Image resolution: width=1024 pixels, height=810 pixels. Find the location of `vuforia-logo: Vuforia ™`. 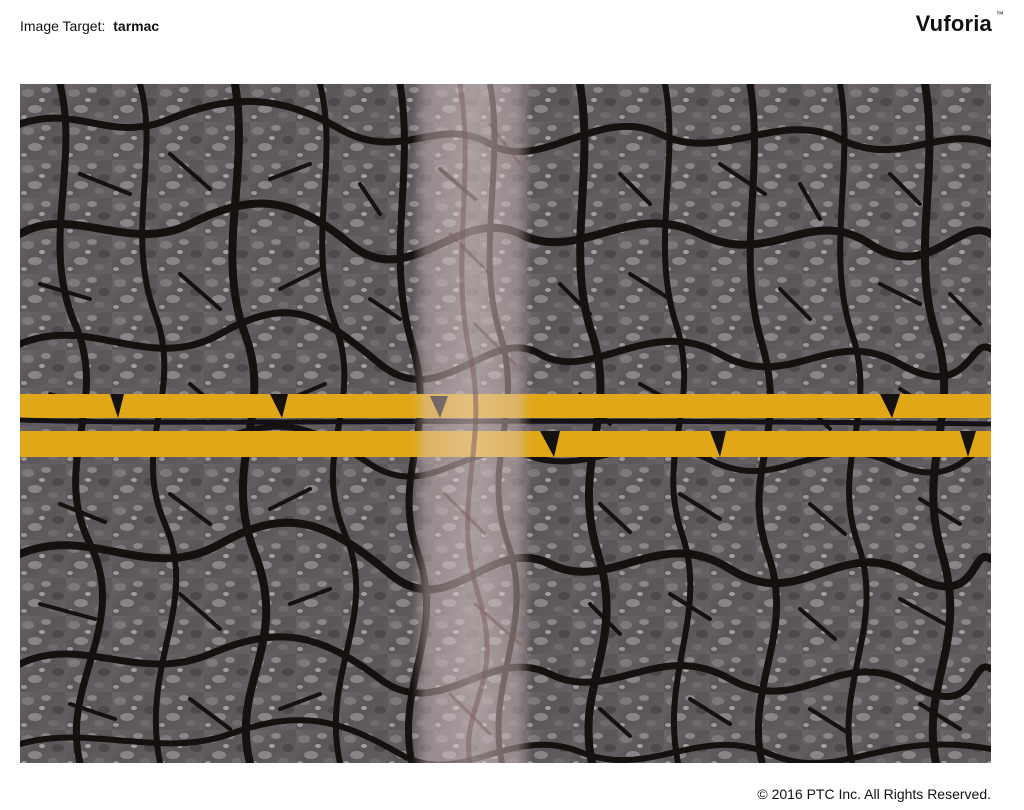

vuforia-logo: Vuforia ™ is located at coordinates (959, 24).